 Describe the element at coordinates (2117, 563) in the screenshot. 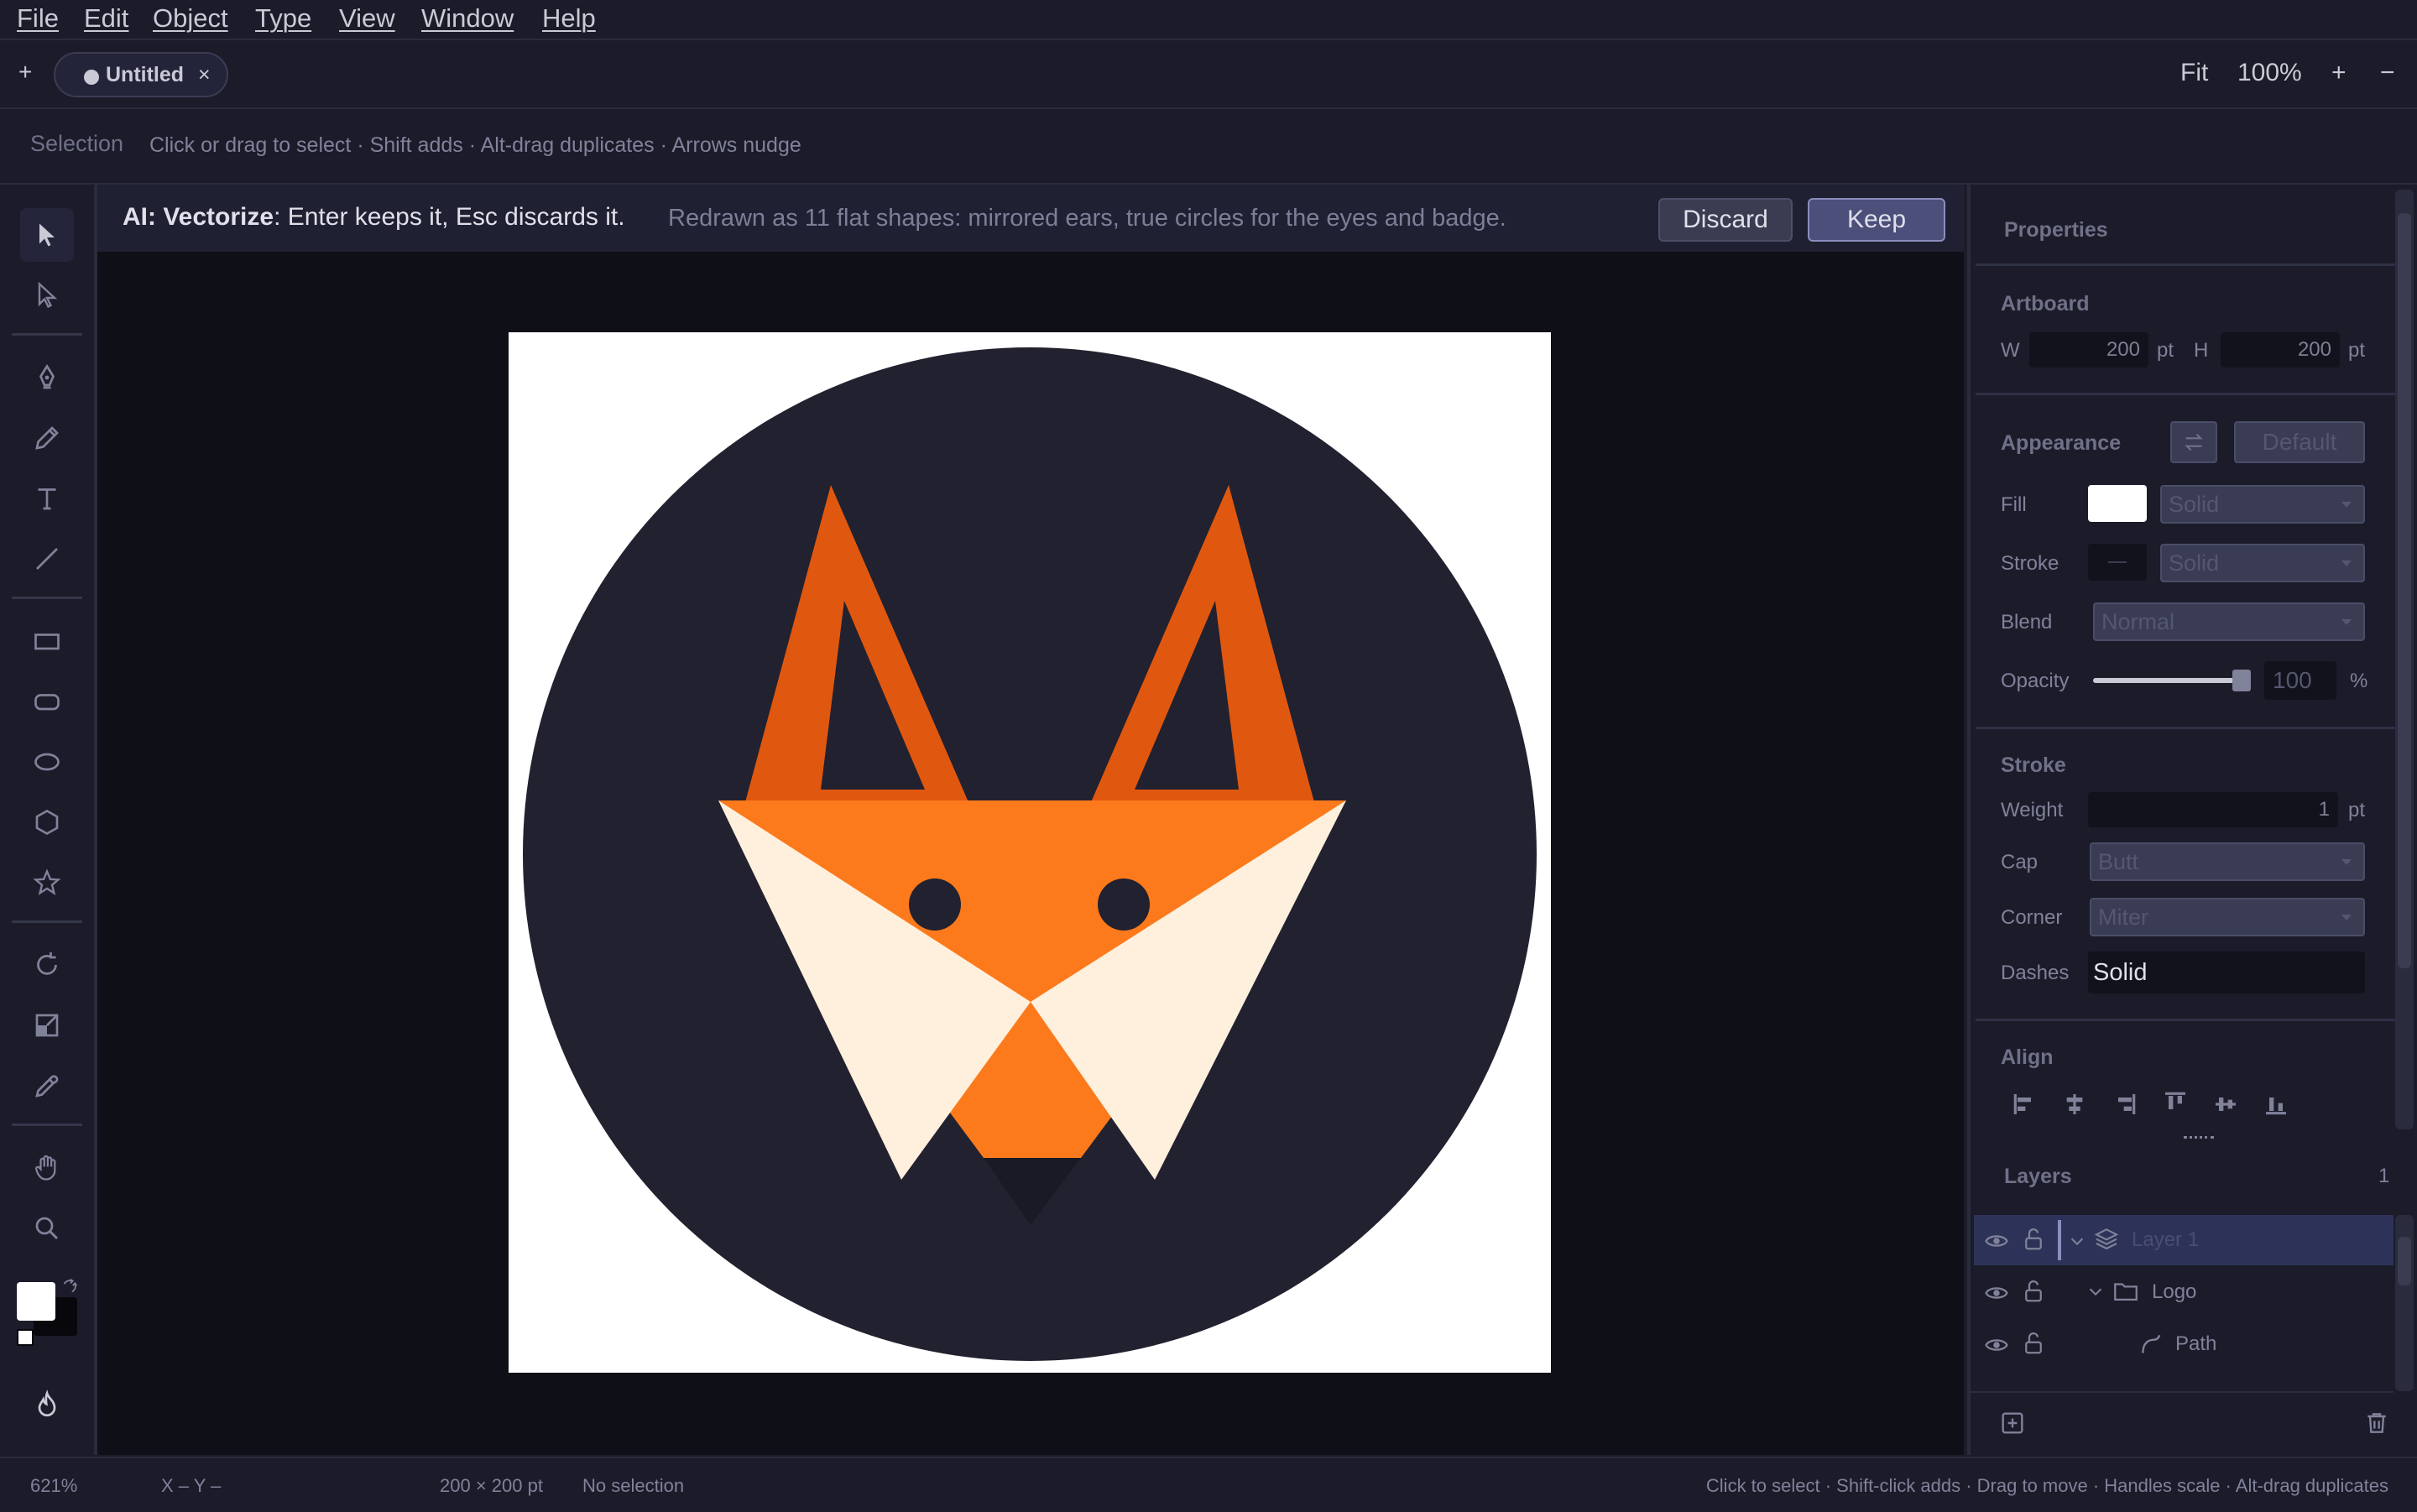

I see `stroke-color-swatch` at that location.